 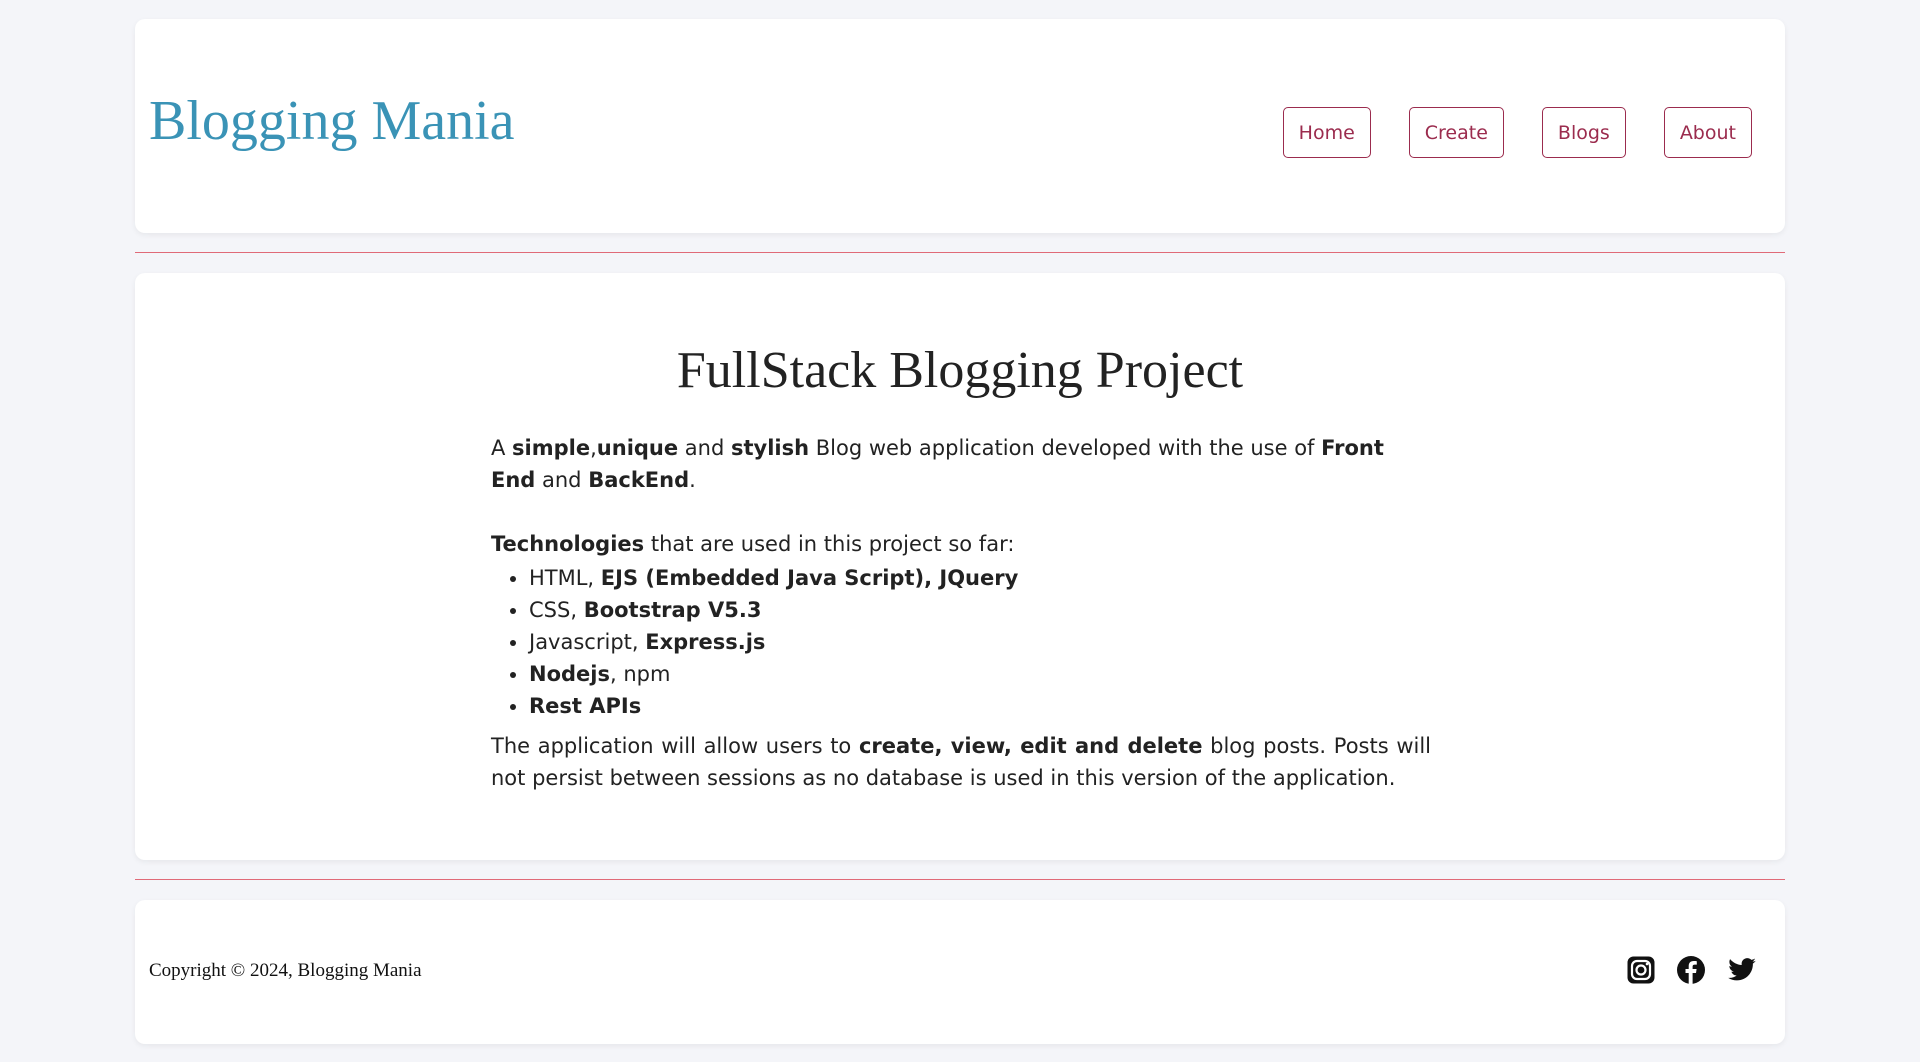 I want to click on social-links, so click(x=1691, y=970).